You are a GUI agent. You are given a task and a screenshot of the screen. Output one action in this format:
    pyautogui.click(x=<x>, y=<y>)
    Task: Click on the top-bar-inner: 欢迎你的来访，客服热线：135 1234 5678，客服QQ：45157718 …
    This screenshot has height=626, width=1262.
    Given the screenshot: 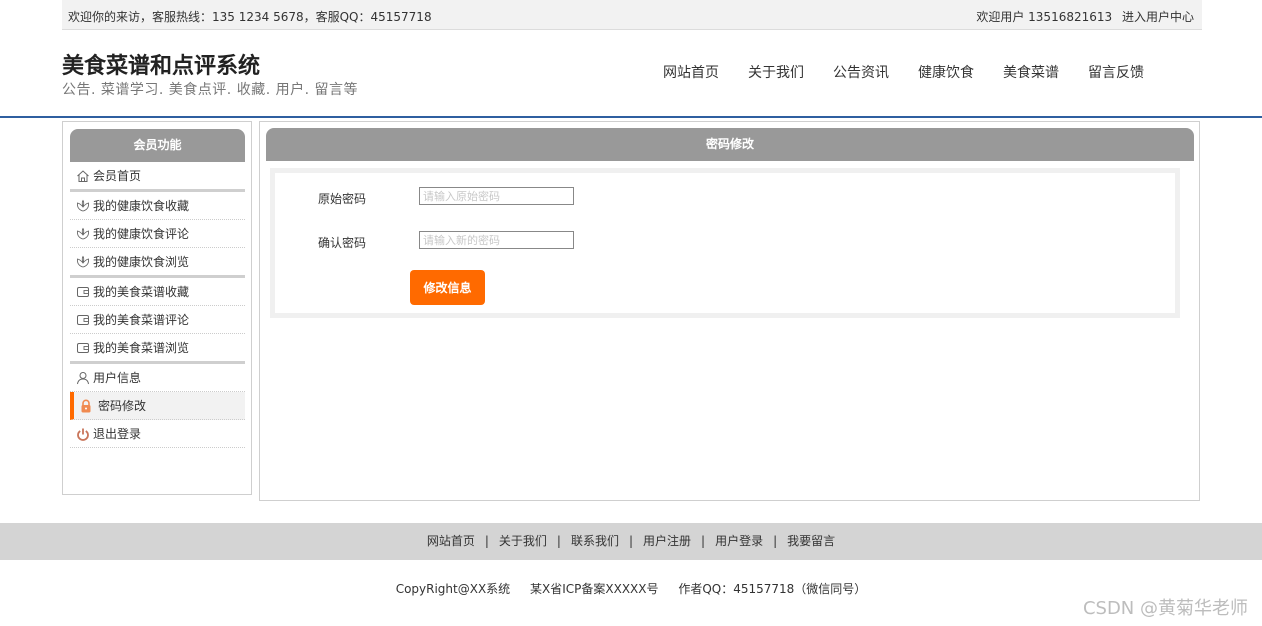 What is the action you would take?
    pyautogui.click(x=632, y=15)
    